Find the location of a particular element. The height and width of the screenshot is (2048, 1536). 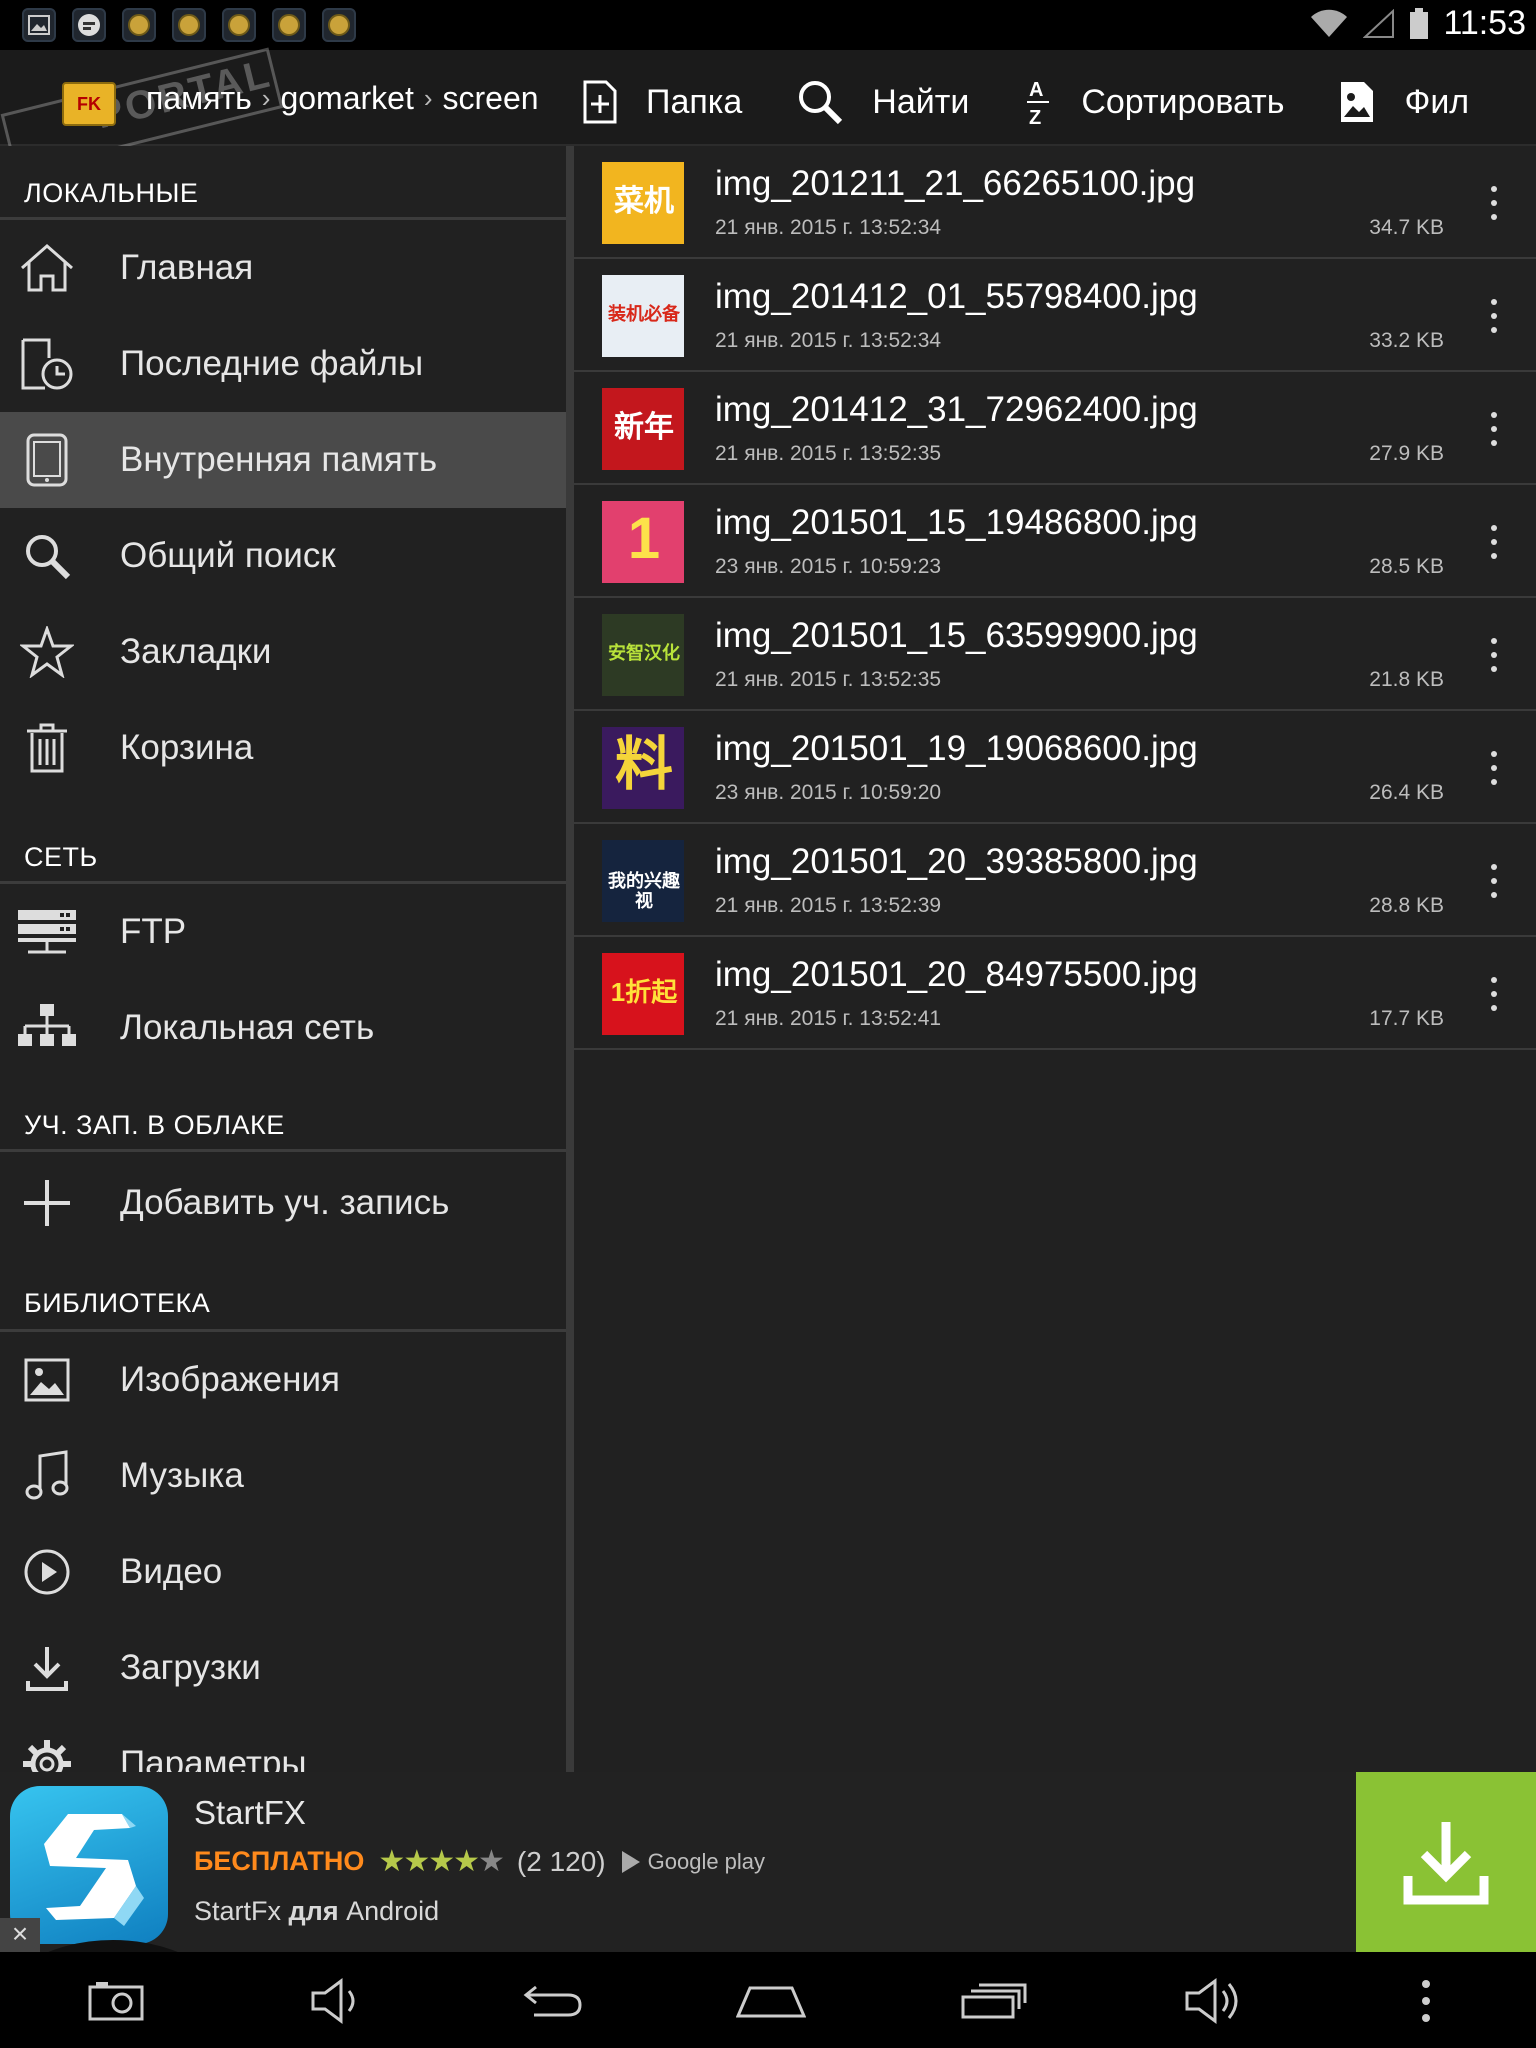

sidebar-item-label: Внутренняя память is located at coordinates (279, 459).